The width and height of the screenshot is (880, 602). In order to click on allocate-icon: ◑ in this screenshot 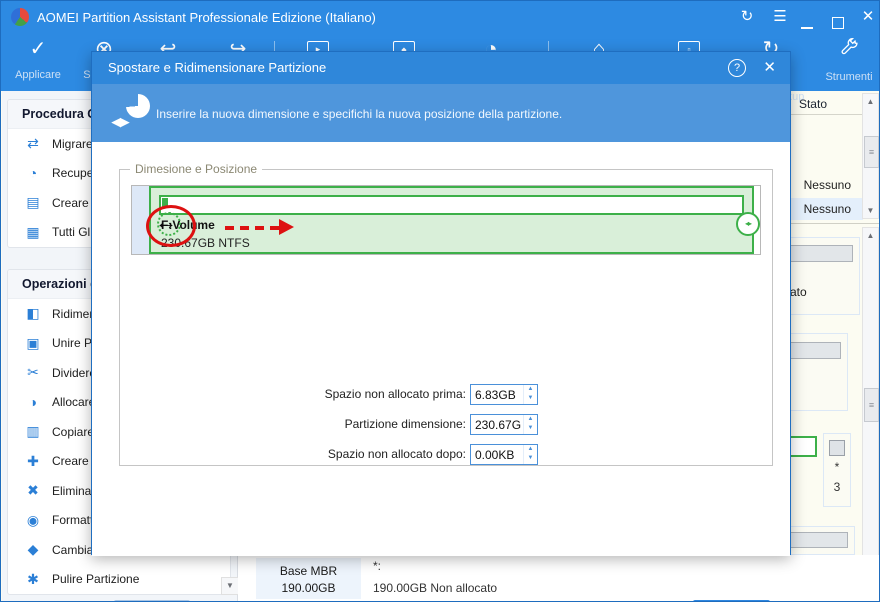, I will do `click(33, 402)`.